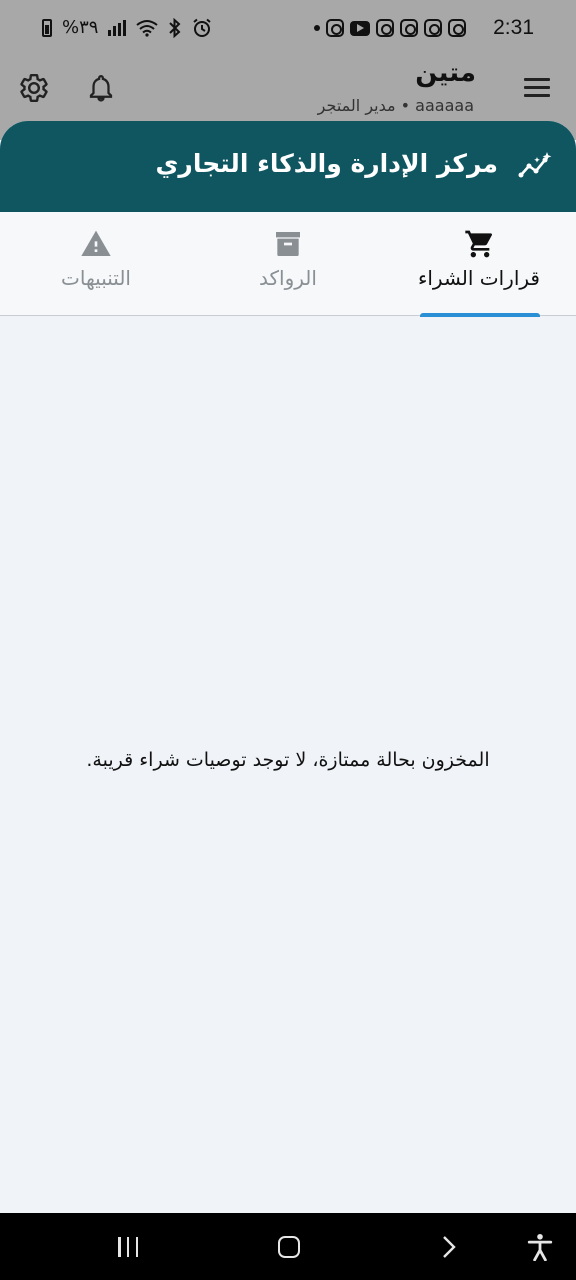  What do you see at coordinates (47, 27) in the screenshot?
I see `battery-icon` at bounding box center [47, 27].